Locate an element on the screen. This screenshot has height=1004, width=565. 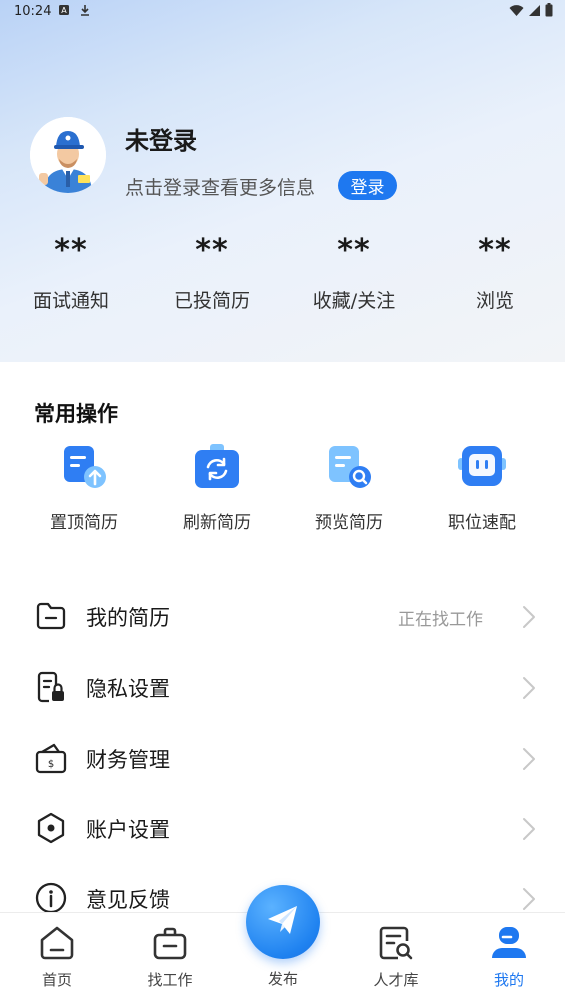
paper-plane-icon is located at coordinates (283, 922).